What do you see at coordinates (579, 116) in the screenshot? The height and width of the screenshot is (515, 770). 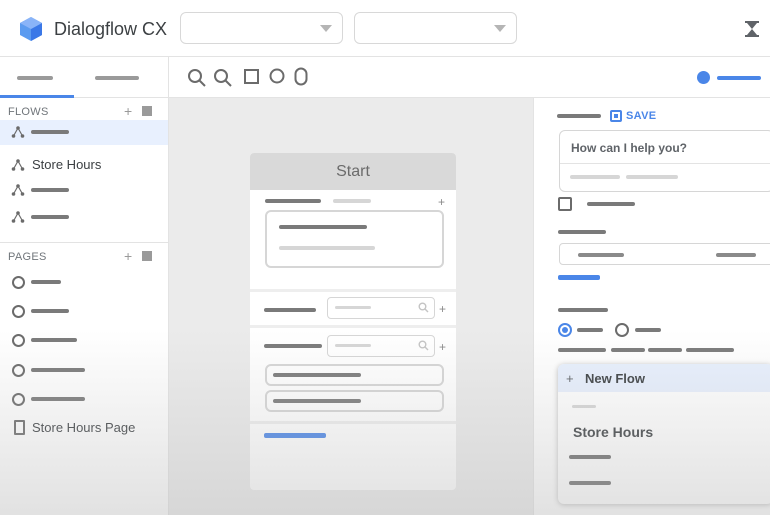 I see `editor-title-placeholder` at bounding box center [579, 116].